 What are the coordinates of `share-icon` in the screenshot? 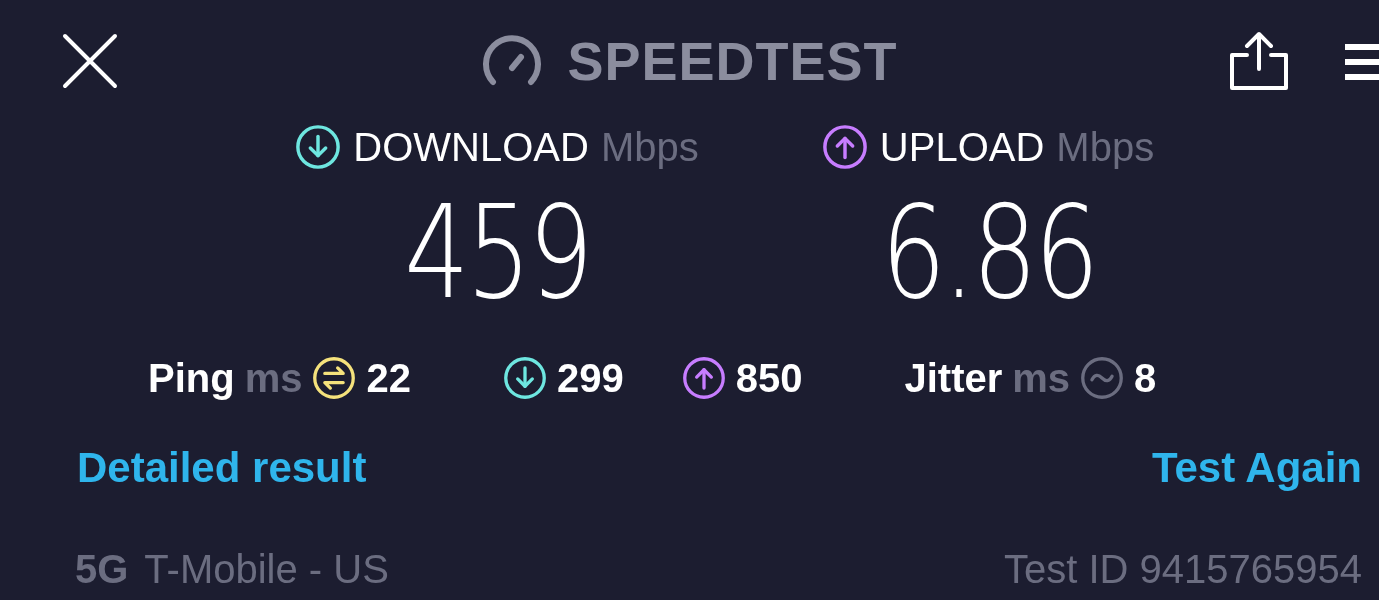 It's located at (1259, 61).